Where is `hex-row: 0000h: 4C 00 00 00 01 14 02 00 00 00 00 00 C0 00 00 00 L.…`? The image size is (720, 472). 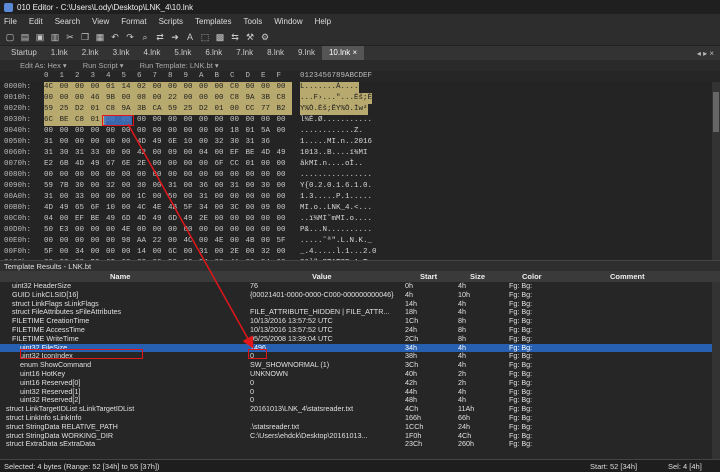 hex-row: 0000h: 4C 00 00 00 01 14 02 00 00 00 00 00 C0 00 00 00 L.… is located at coordinates (360, 87).